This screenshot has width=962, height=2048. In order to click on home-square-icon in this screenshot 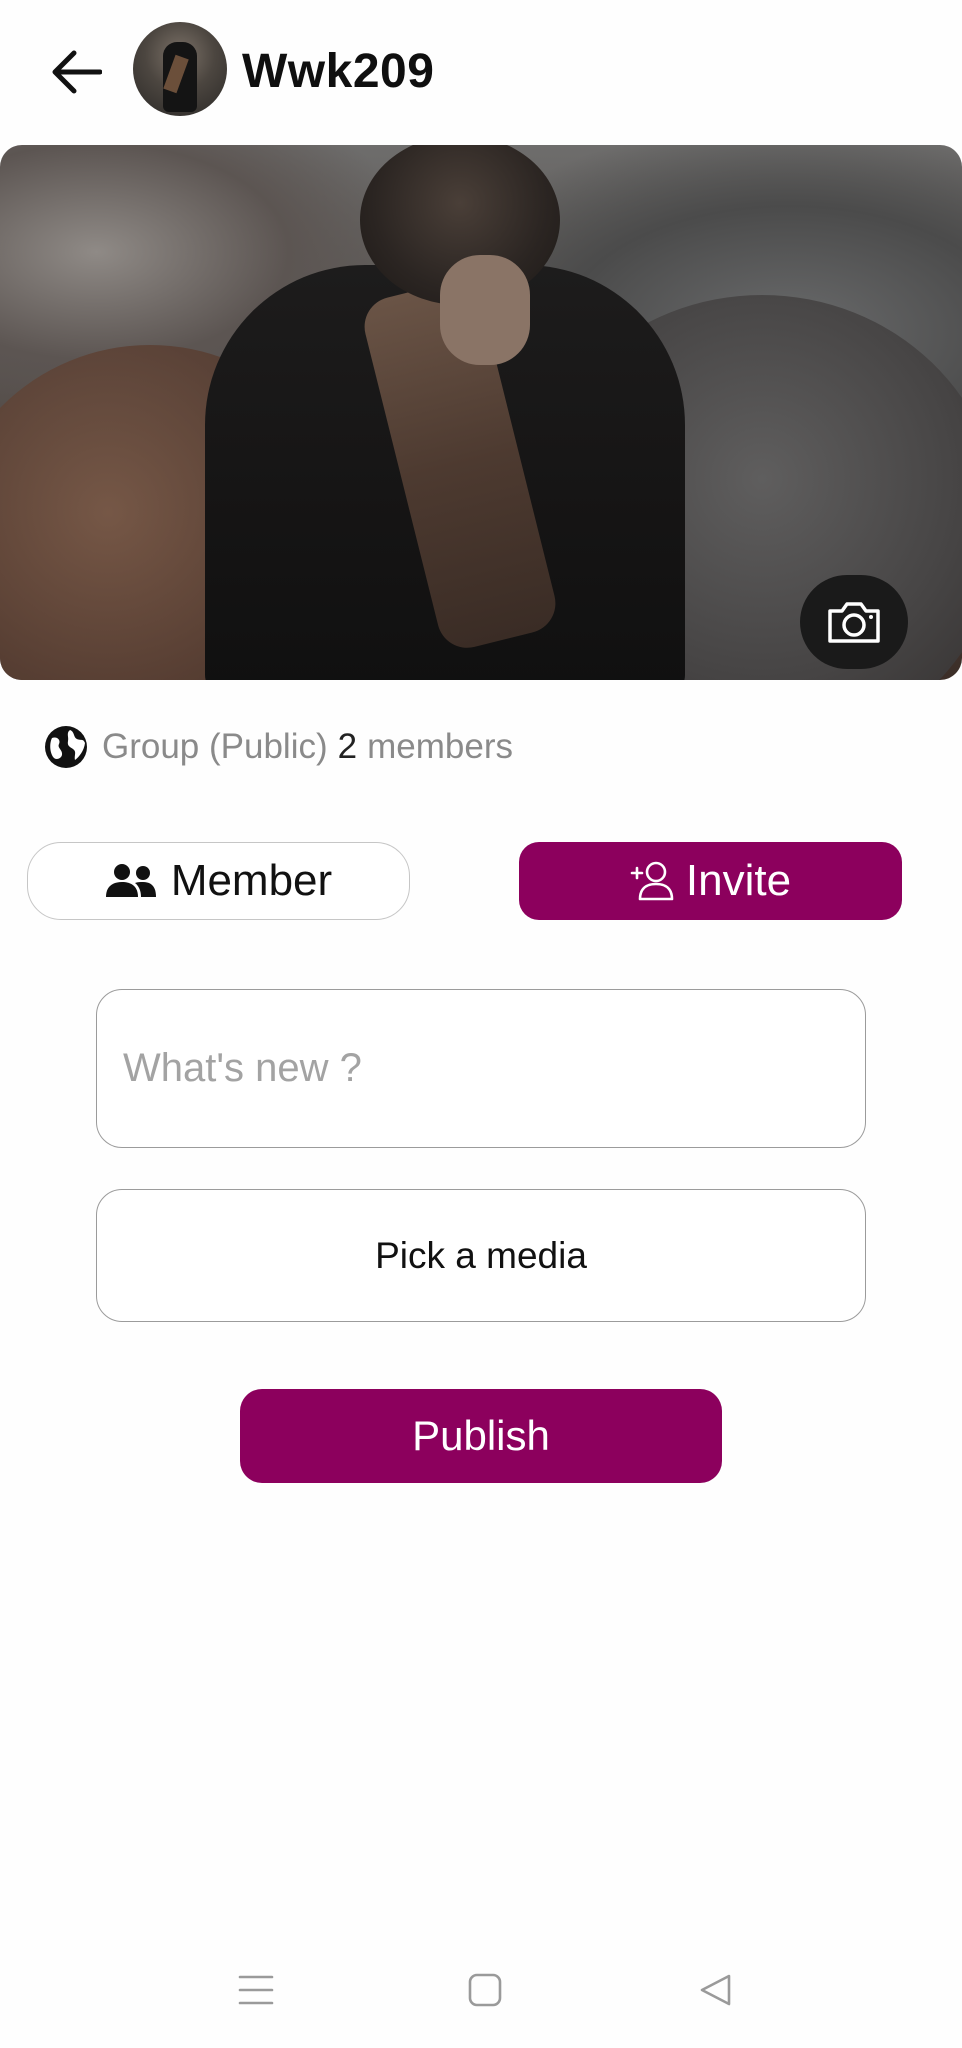, I will do `click(485, 1990)`.